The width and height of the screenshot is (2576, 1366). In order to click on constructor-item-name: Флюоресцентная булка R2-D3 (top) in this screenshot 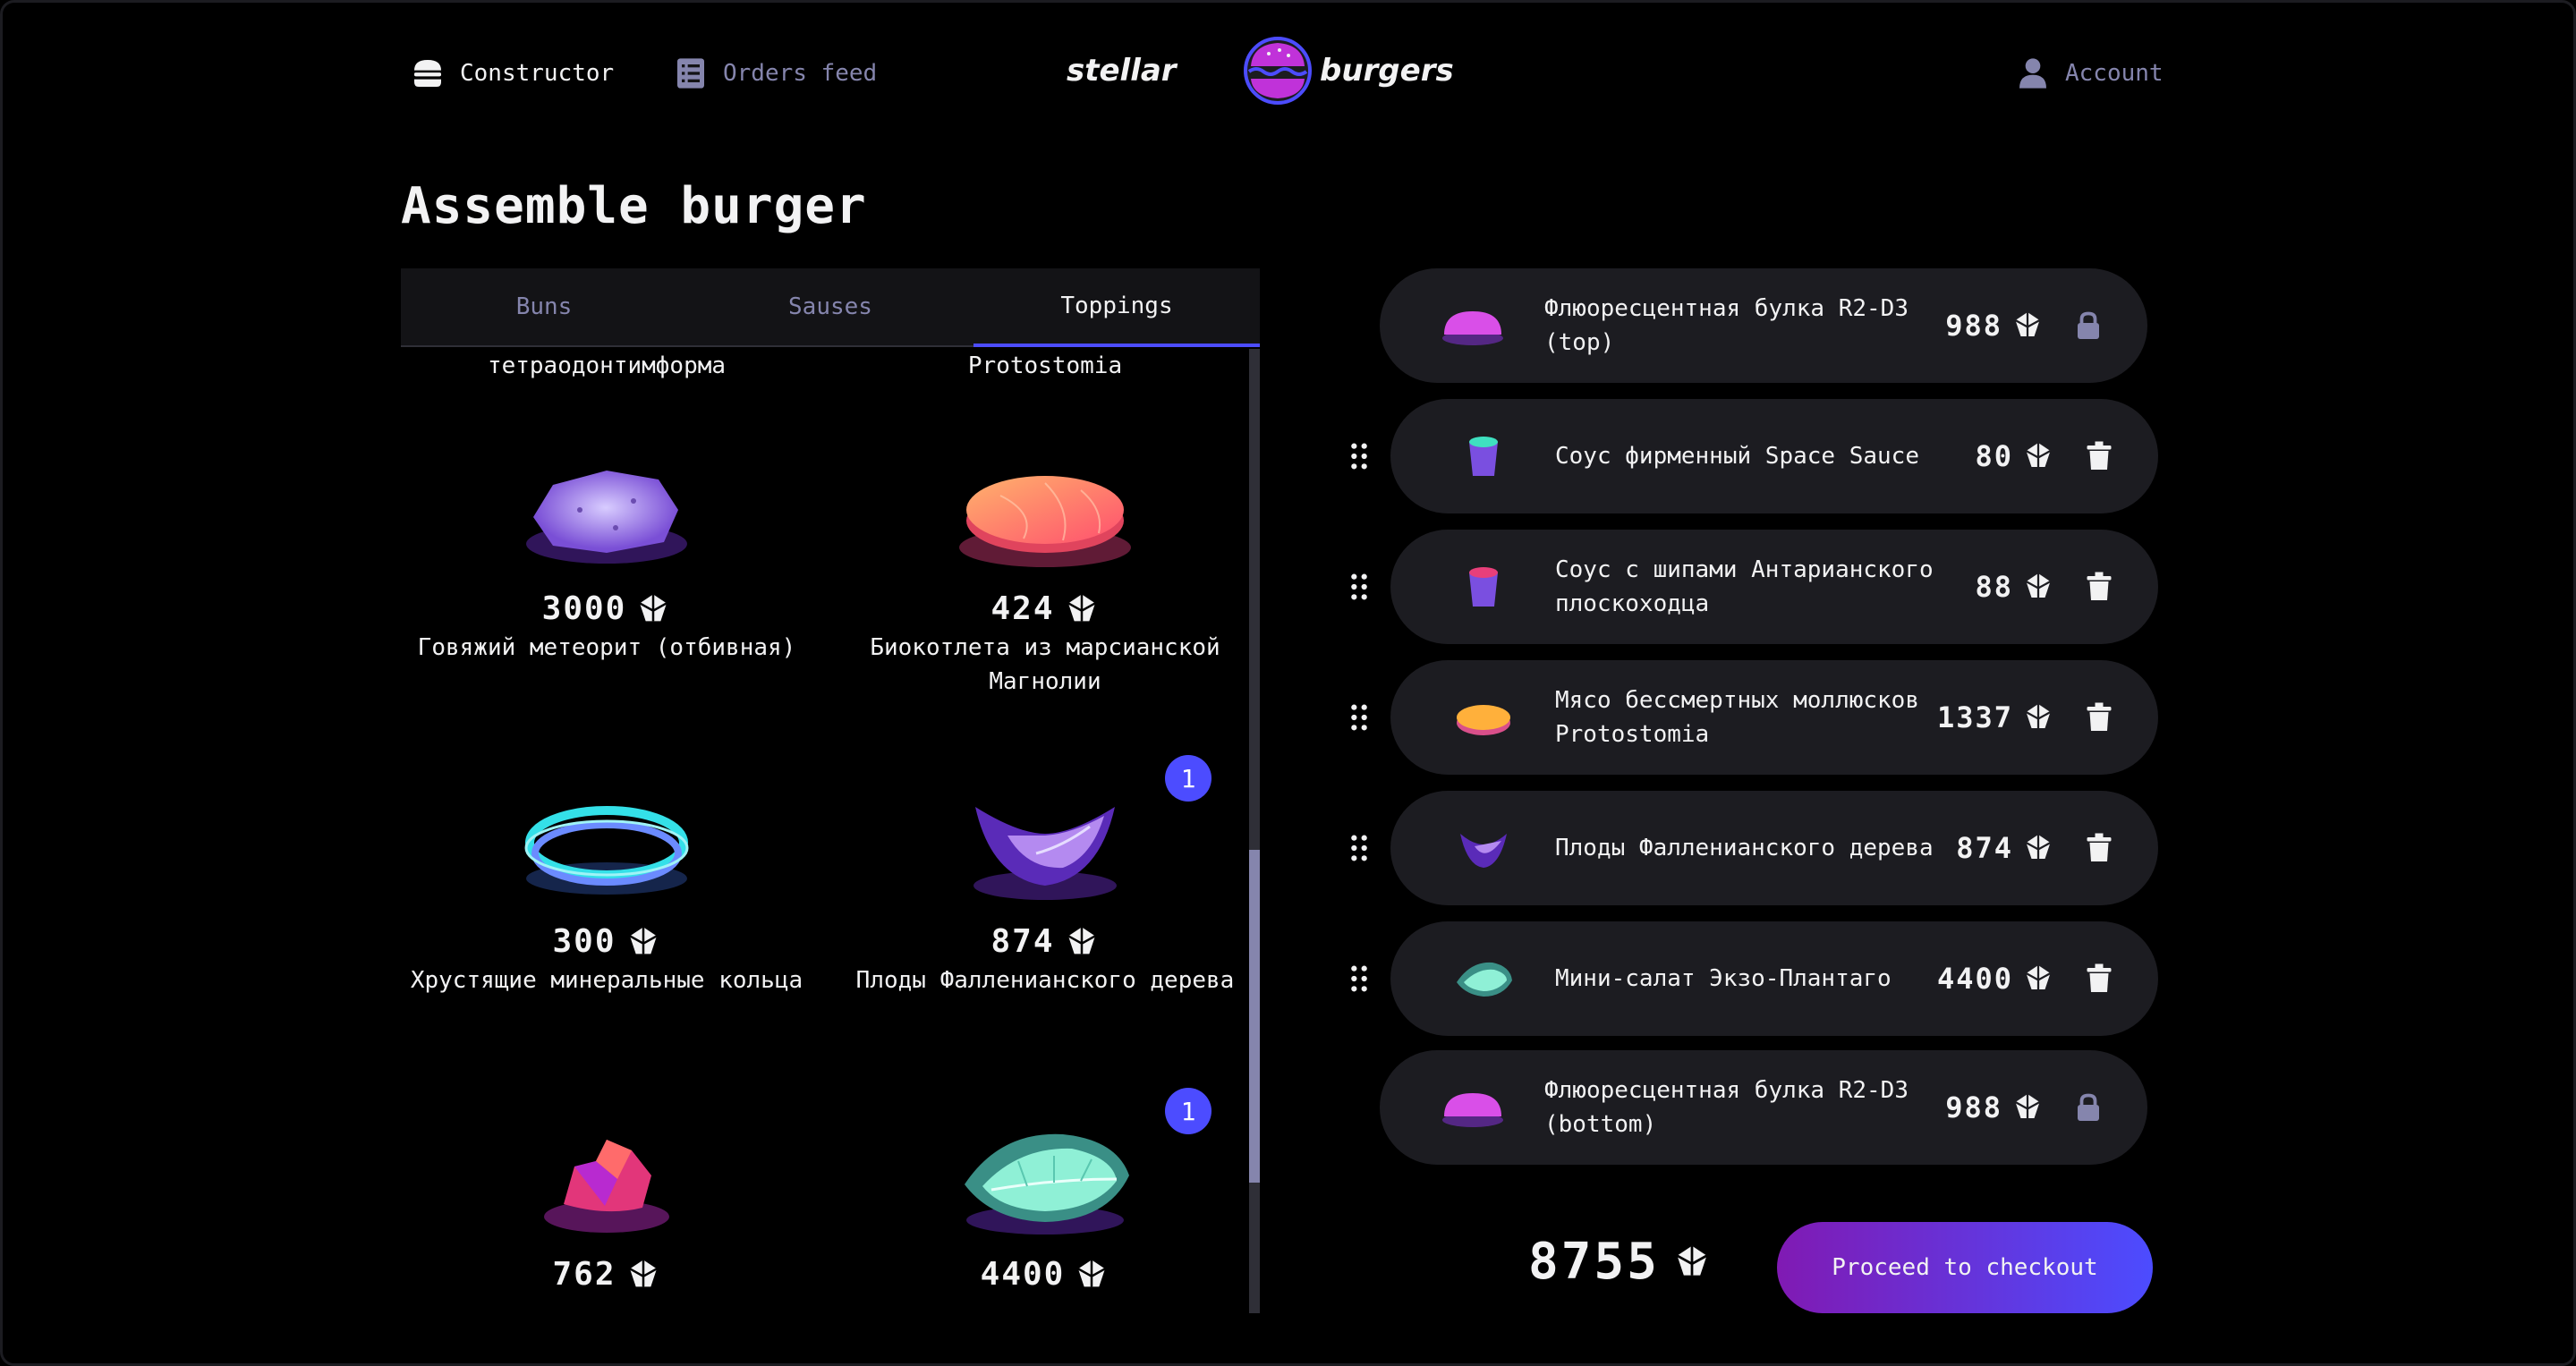, I will do `click(1726, 325)`.